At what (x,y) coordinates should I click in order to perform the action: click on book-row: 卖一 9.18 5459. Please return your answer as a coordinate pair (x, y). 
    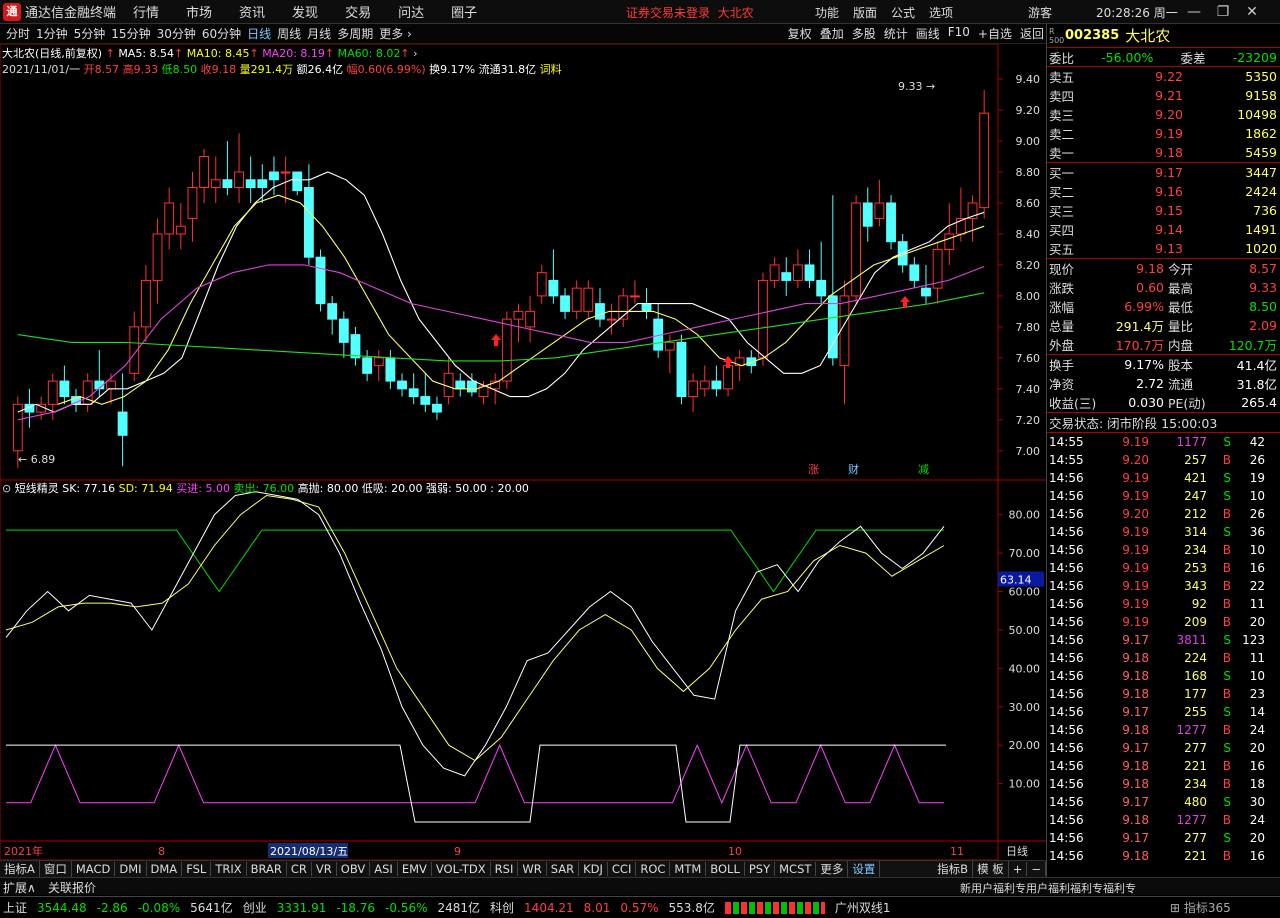
    Looking at the image, I should click on (1163, 152).